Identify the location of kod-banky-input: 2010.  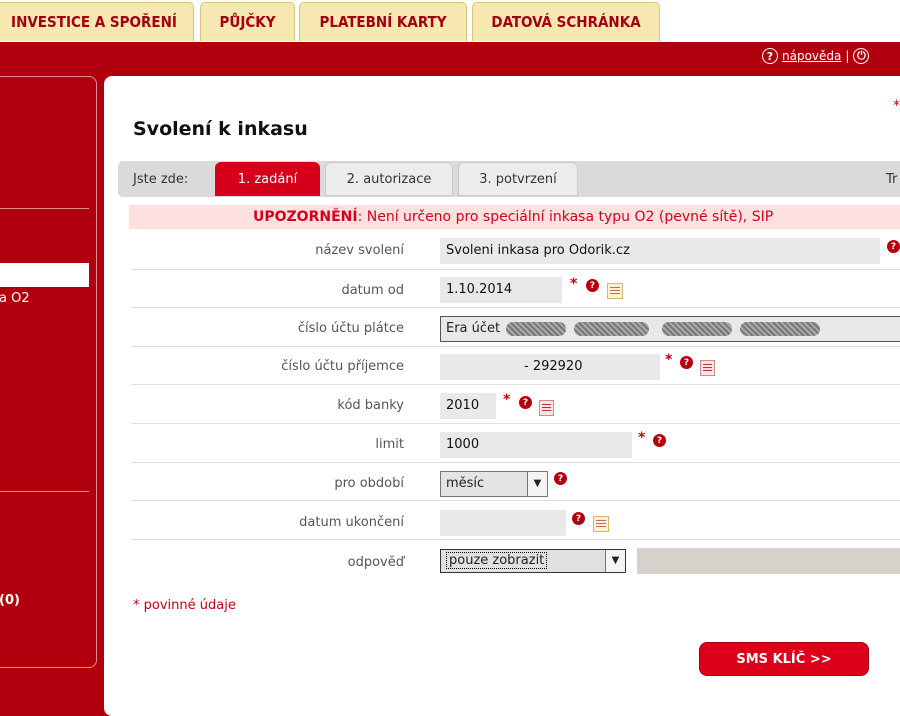
(468, 406).